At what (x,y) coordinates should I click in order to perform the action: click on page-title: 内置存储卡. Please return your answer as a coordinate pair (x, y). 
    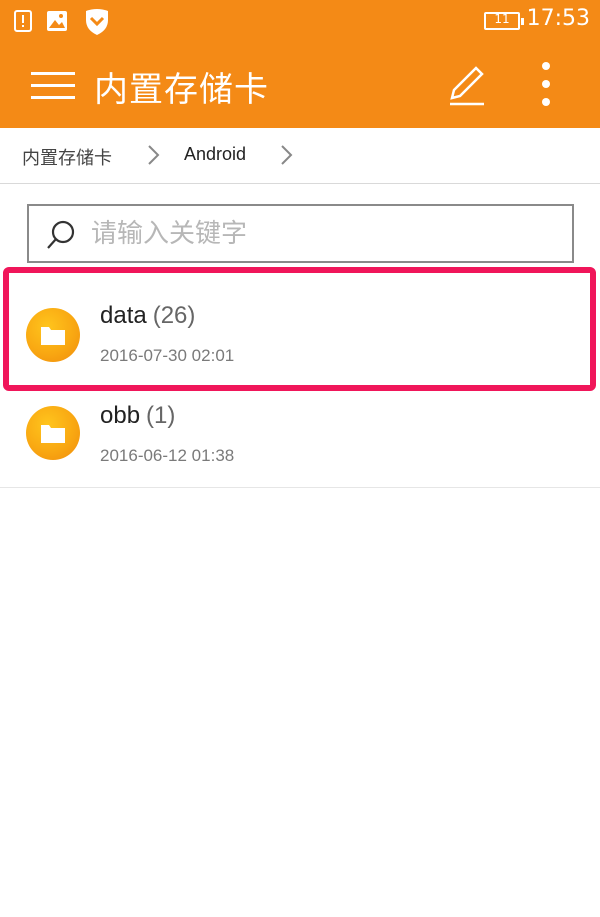
    Looking at the image, I should click on (181, 90).